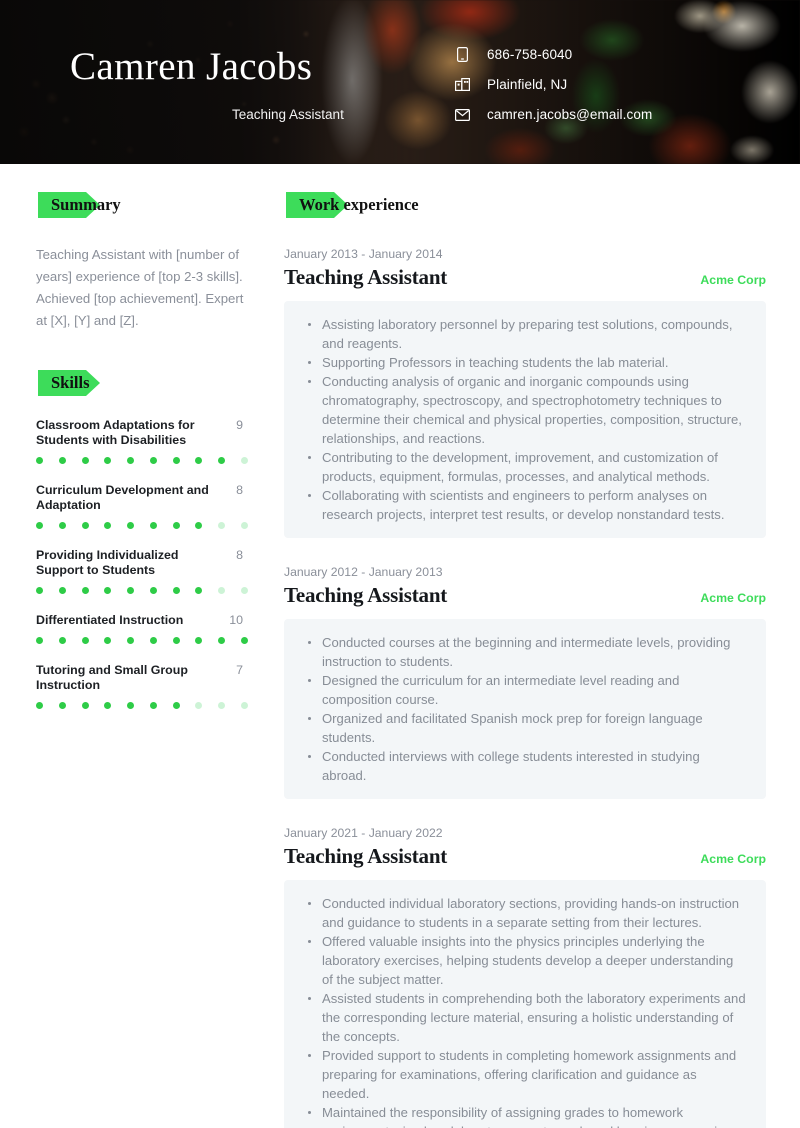 The width and height of the screenshot is (800, 1128). What do you see at coordinates (733, 280) in the screenshot?
I see `job-company: Acme Corp` at bounding box center [733, 280].